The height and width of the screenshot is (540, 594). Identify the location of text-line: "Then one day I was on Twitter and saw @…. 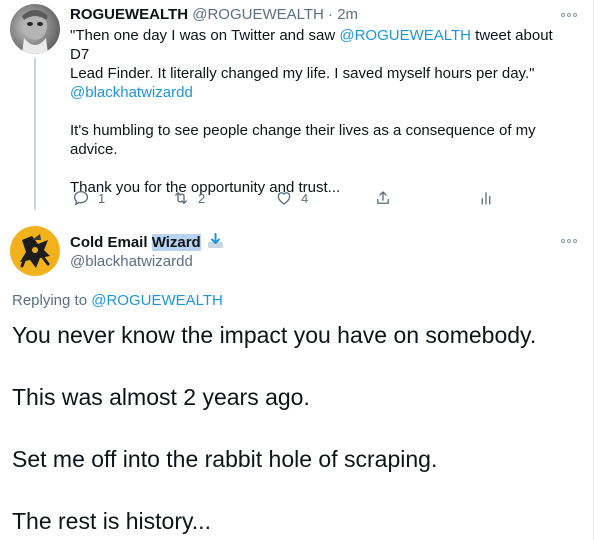
(320, 45).